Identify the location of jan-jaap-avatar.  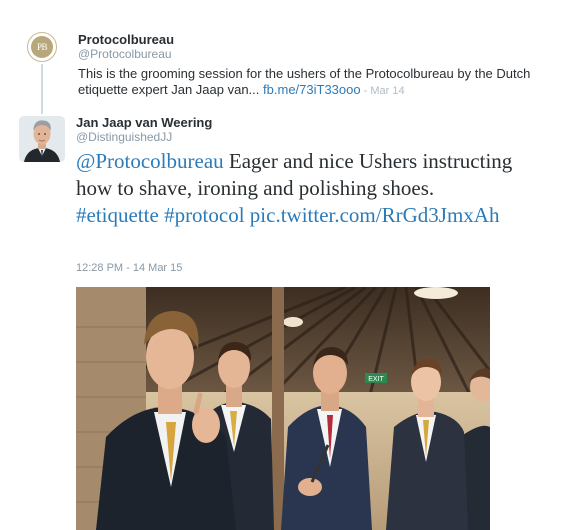
(42, 139).